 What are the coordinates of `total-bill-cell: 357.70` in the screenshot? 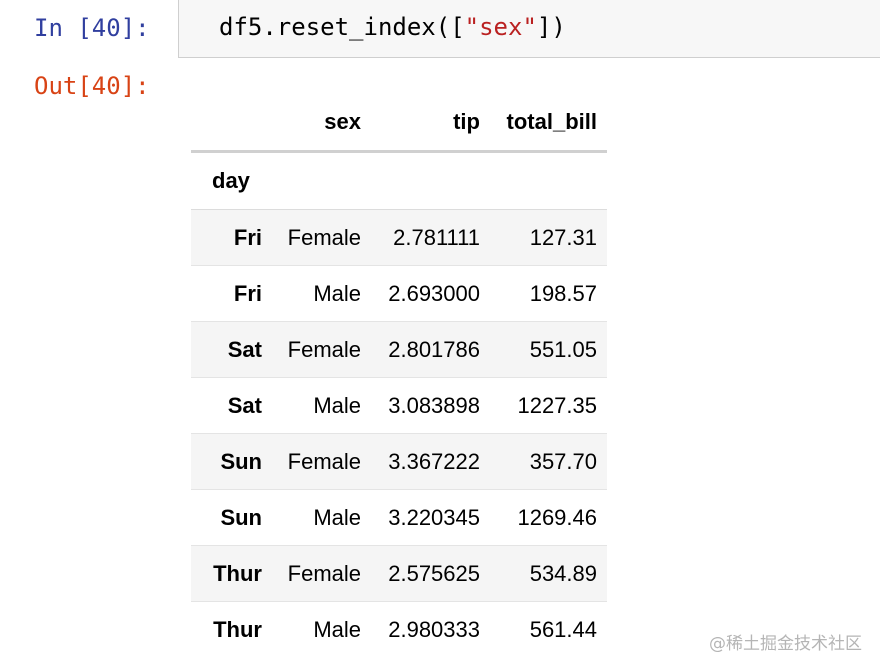 It's located at (548, 461).